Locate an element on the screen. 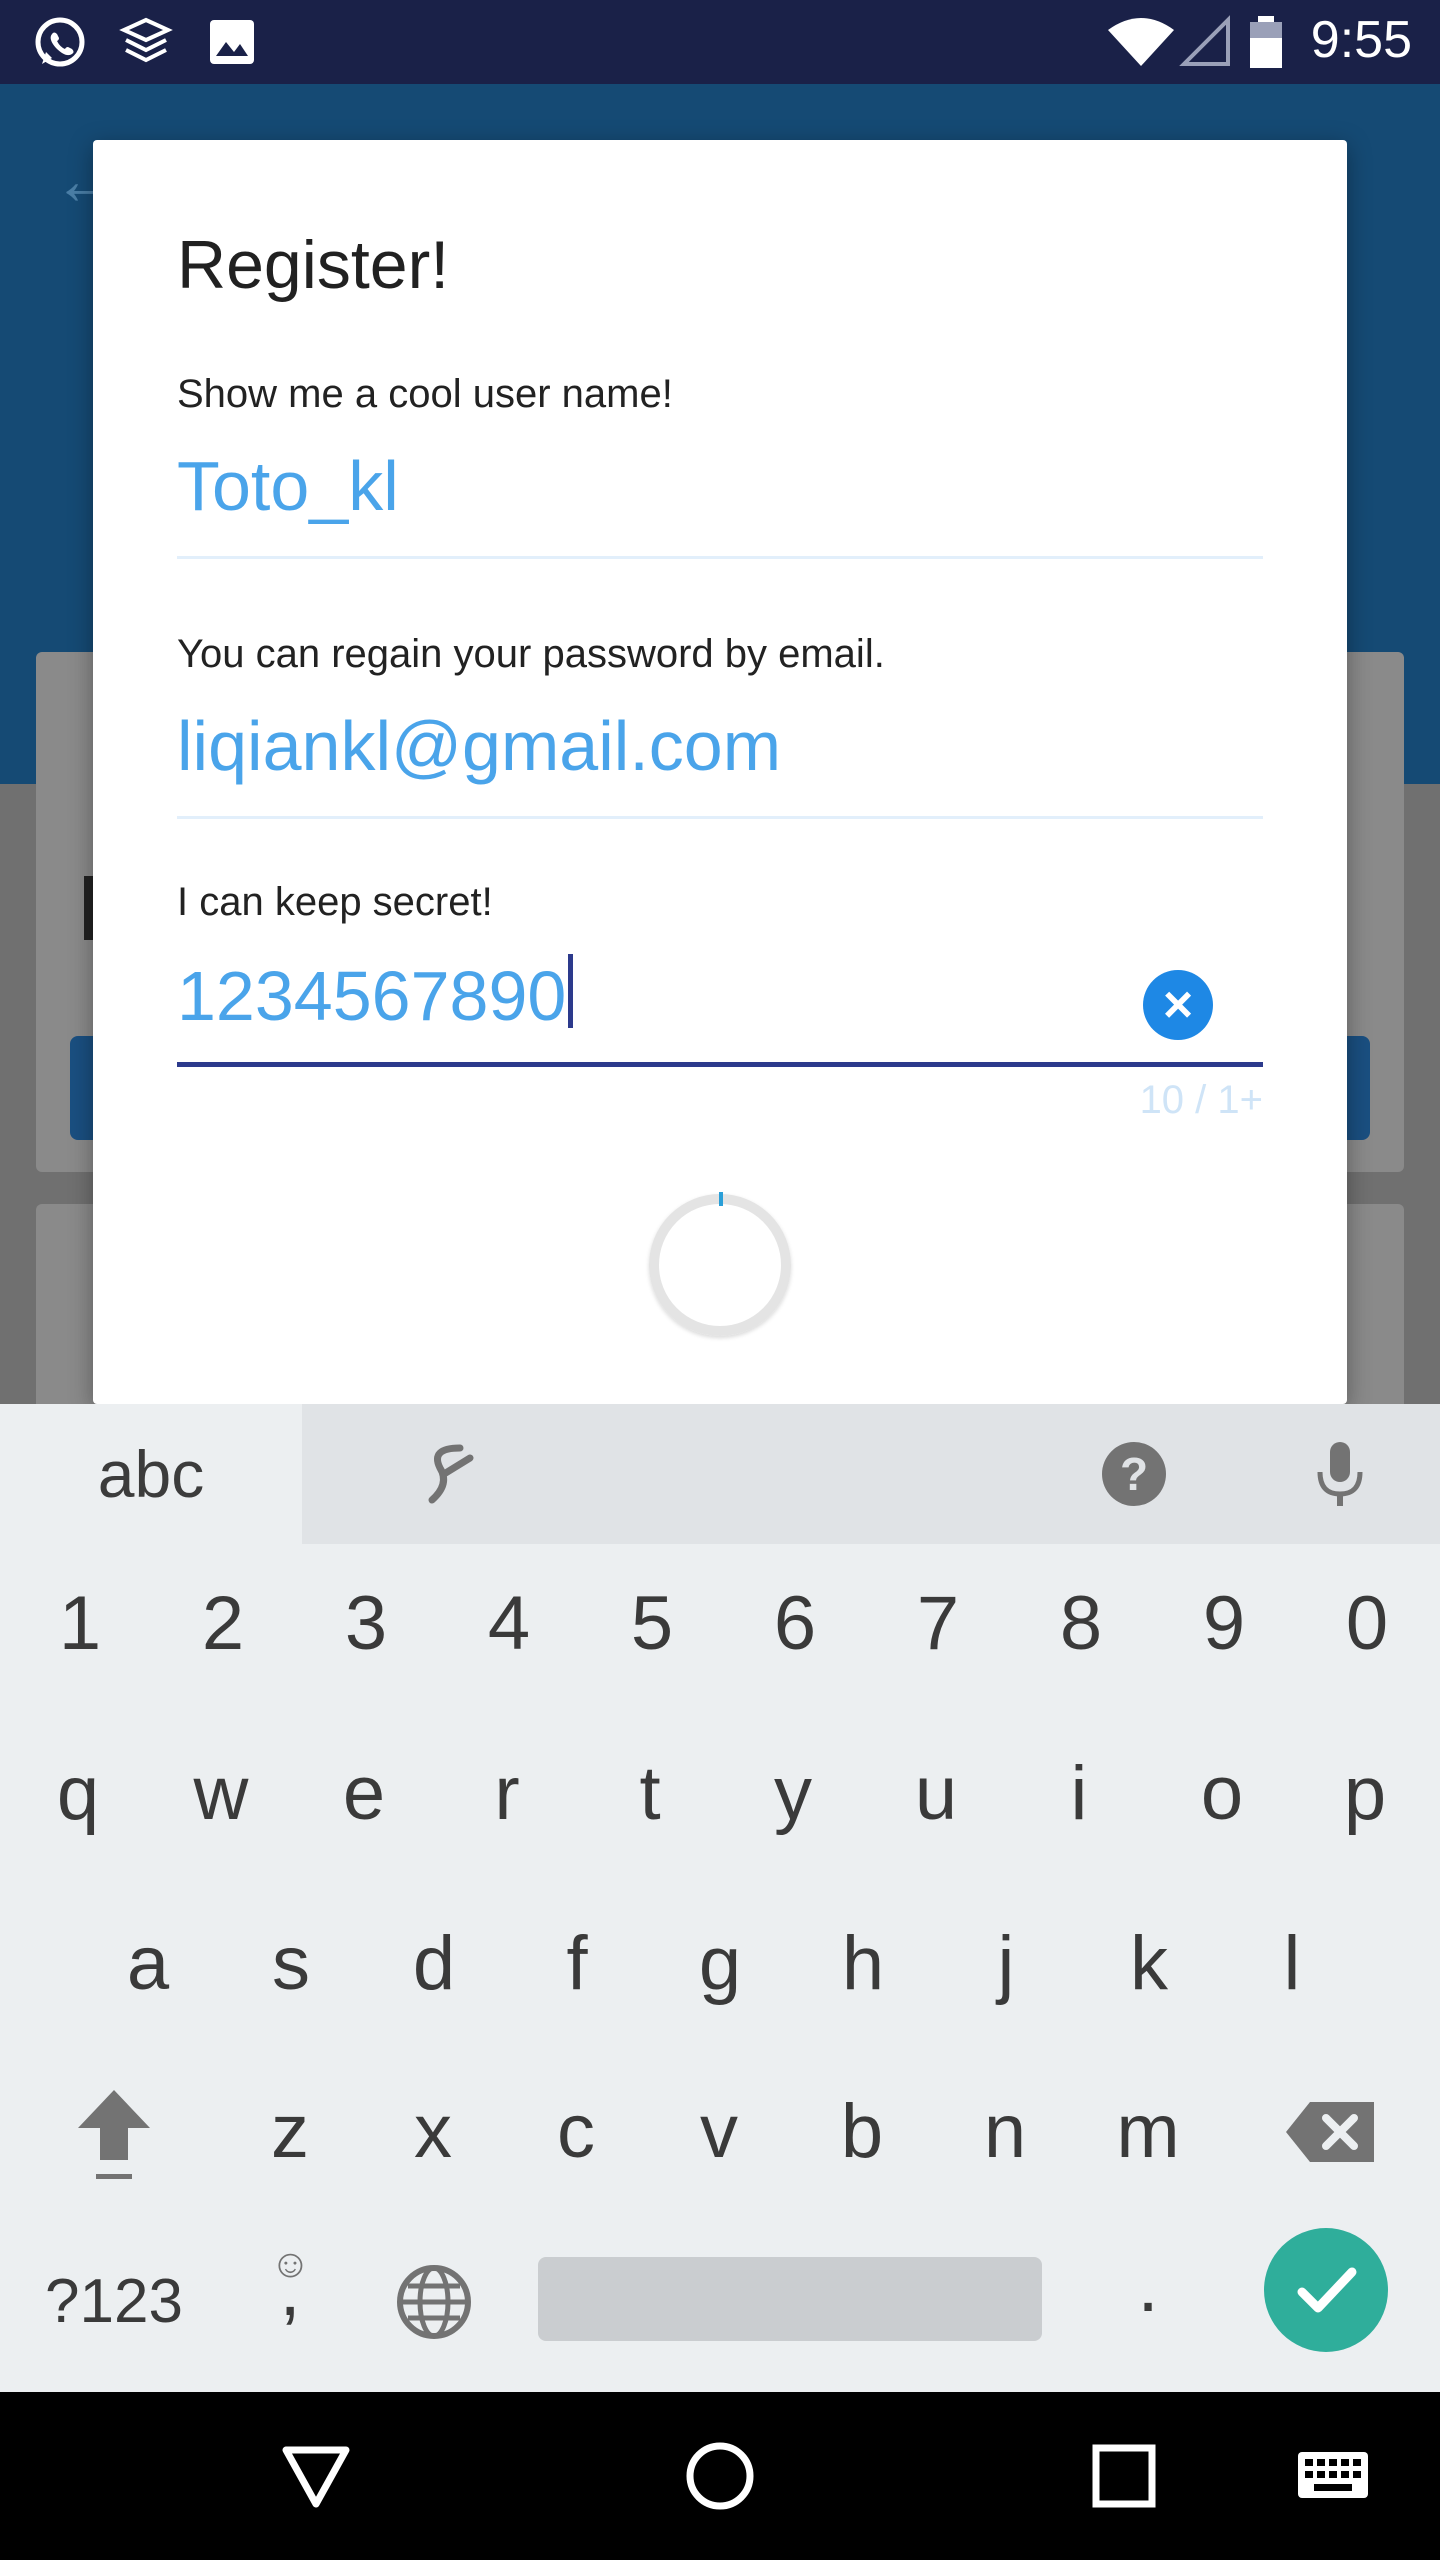 The image size is (1440, 2560). number-key: 5 is located at coordinates (652, 1624).